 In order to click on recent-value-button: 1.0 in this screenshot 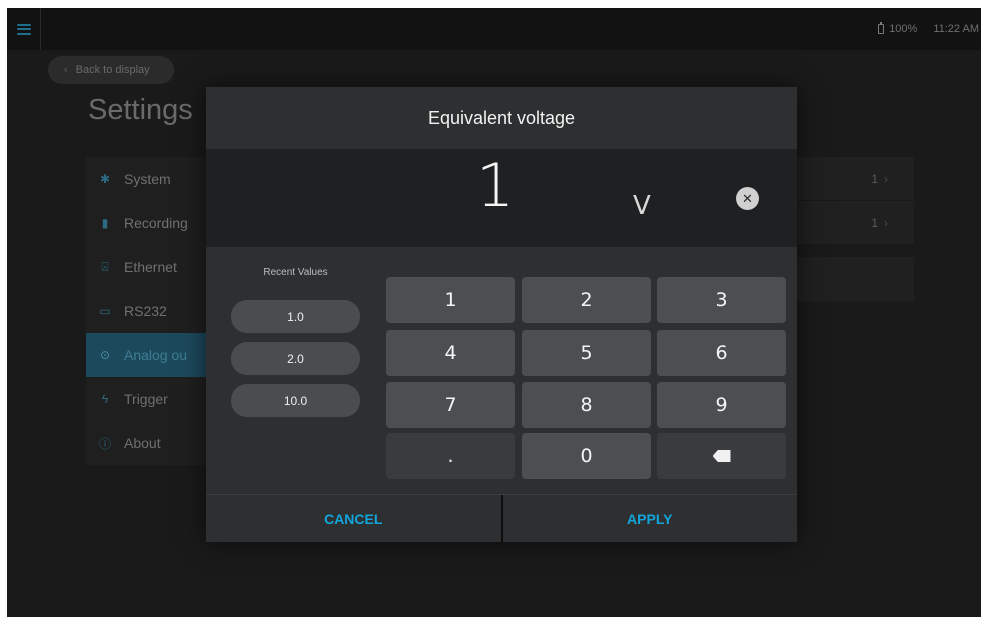, I will do `click(295, 316)`.